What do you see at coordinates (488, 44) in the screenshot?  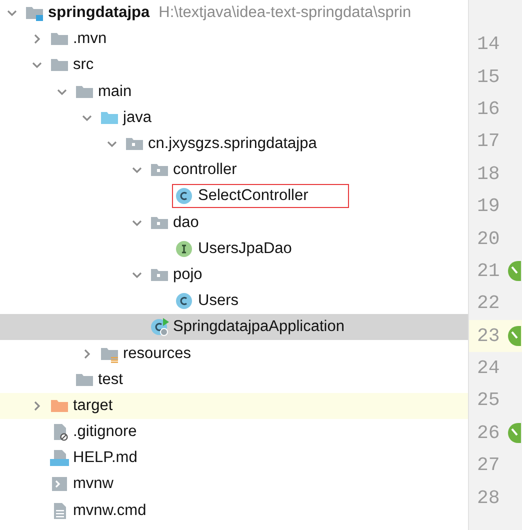 I see `line-number: 14` at bounding box center [488, 44].